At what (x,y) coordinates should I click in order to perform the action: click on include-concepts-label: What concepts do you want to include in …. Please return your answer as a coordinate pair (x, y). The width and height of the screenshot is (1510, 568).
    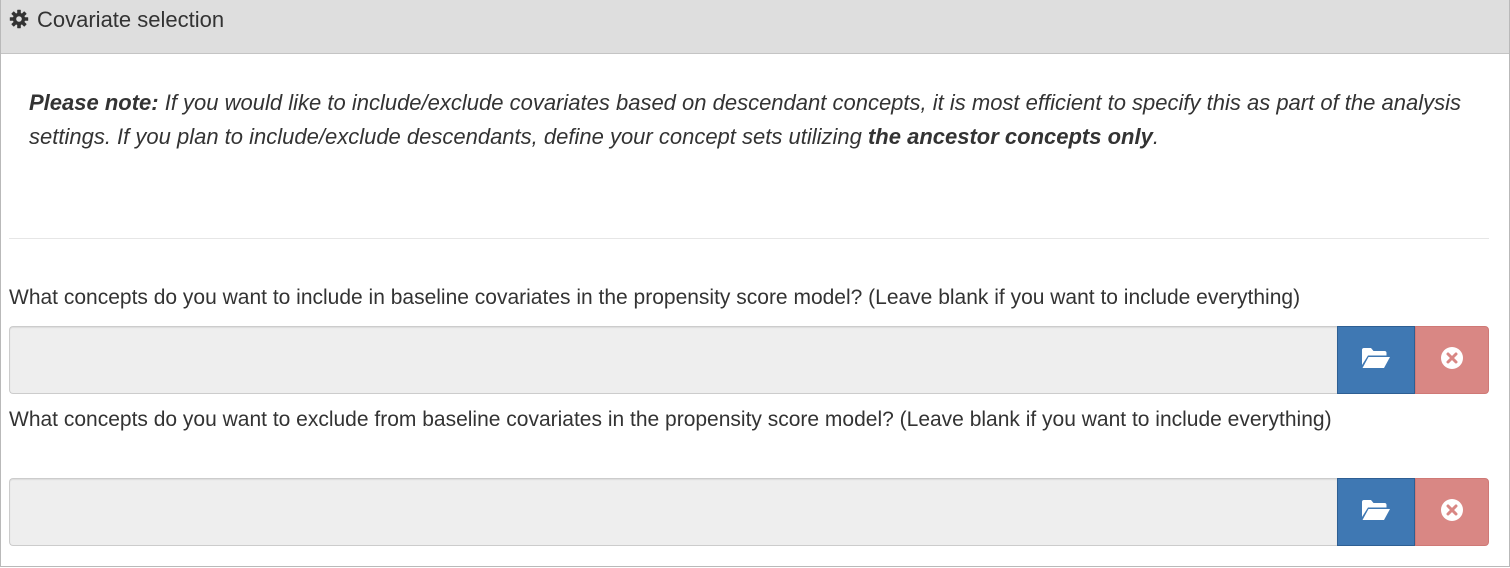
    Looking at the image, I should click on (655, 297).